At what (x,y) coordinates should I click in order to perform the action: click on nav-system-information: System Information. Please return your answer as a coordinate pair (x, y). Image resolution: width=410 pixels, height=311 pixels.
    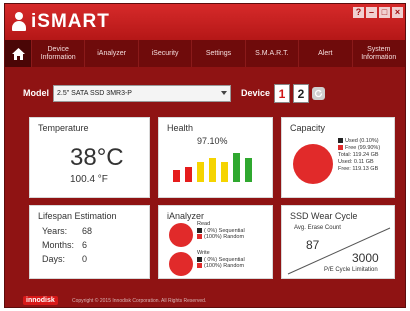
    Looking at the image, I should click on (379, 53).